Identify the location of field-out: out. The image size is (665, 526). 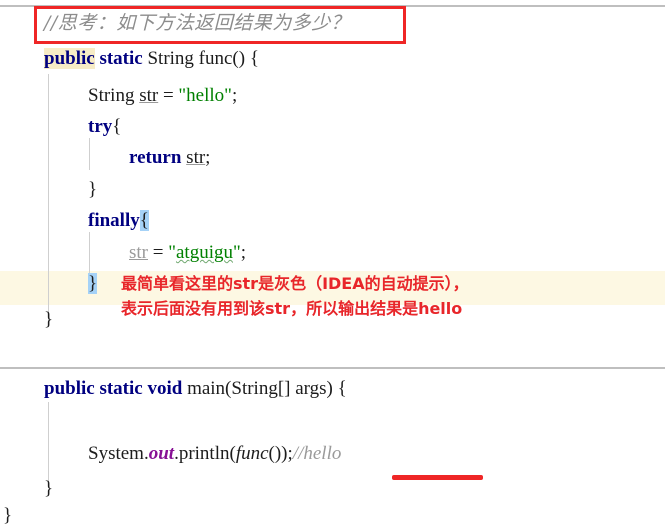
(161, 453).